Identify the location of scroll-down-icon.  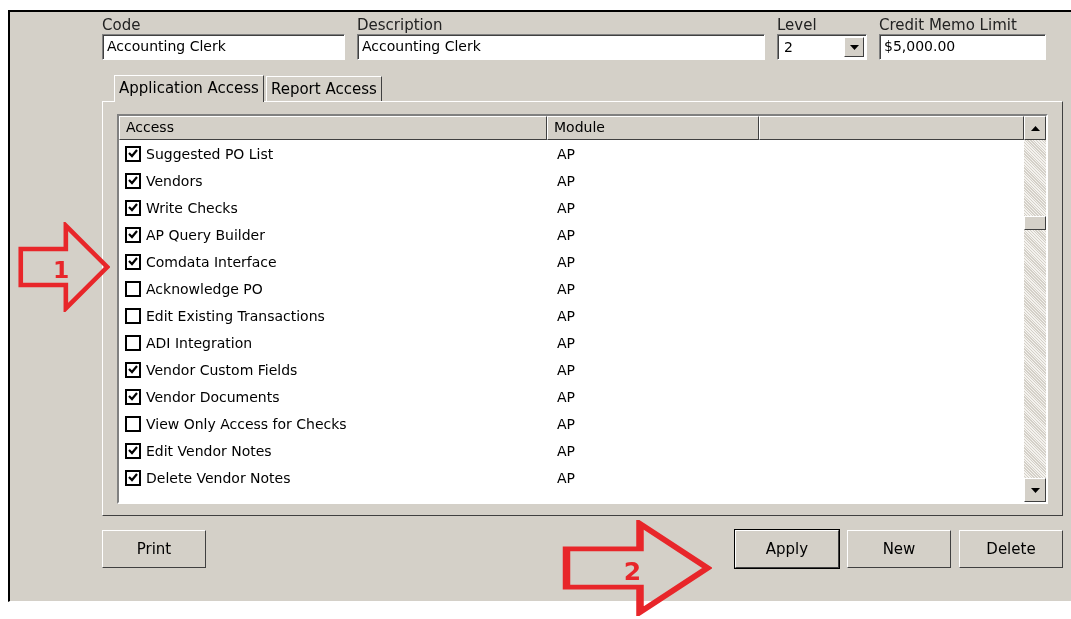
(1035, 490).